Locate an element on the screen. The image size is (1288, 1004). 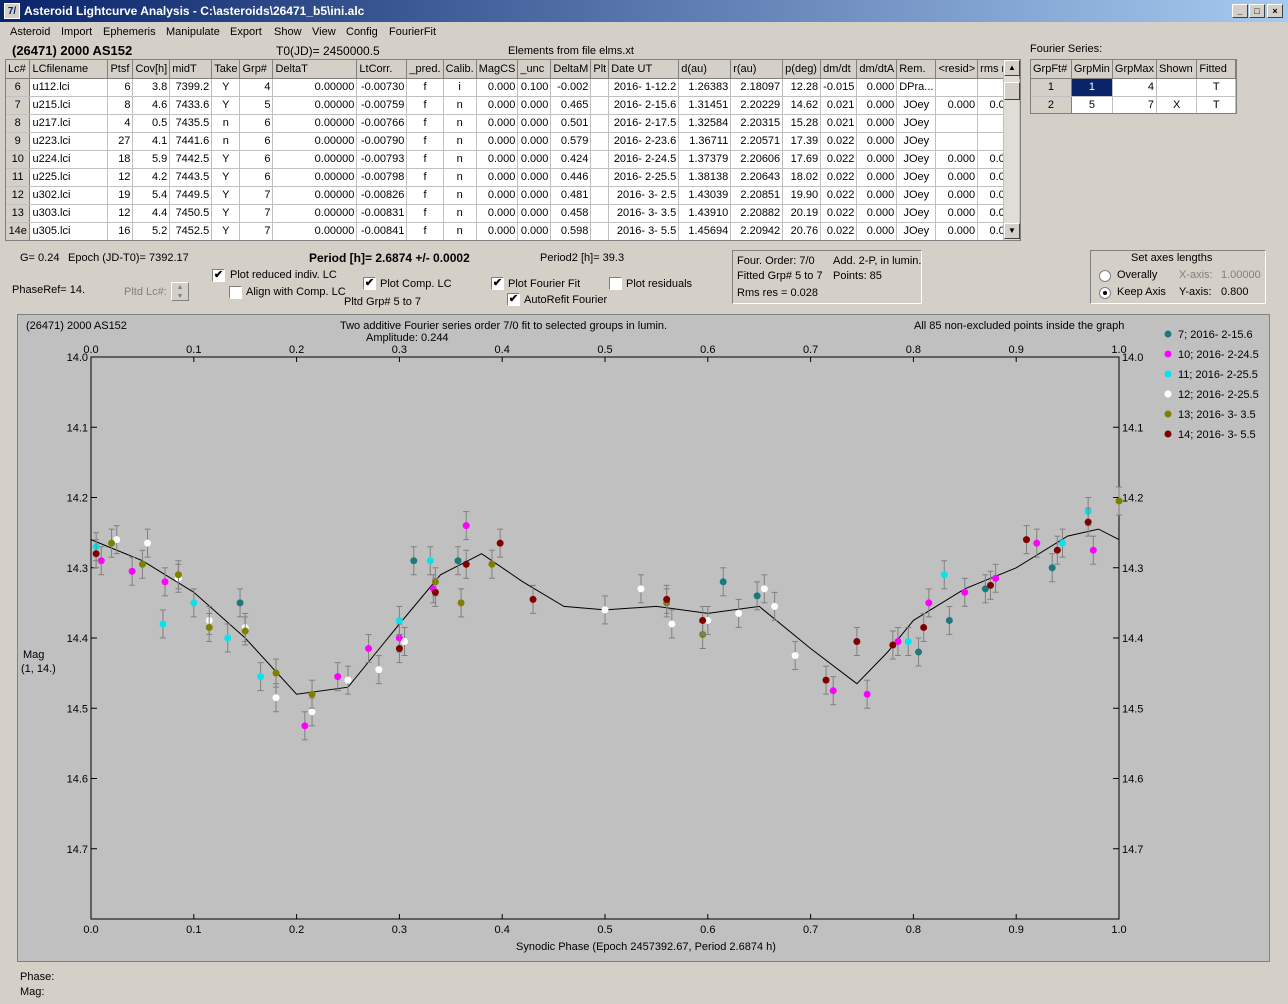
table-cell: 27 is located at coordinates (120, 141).